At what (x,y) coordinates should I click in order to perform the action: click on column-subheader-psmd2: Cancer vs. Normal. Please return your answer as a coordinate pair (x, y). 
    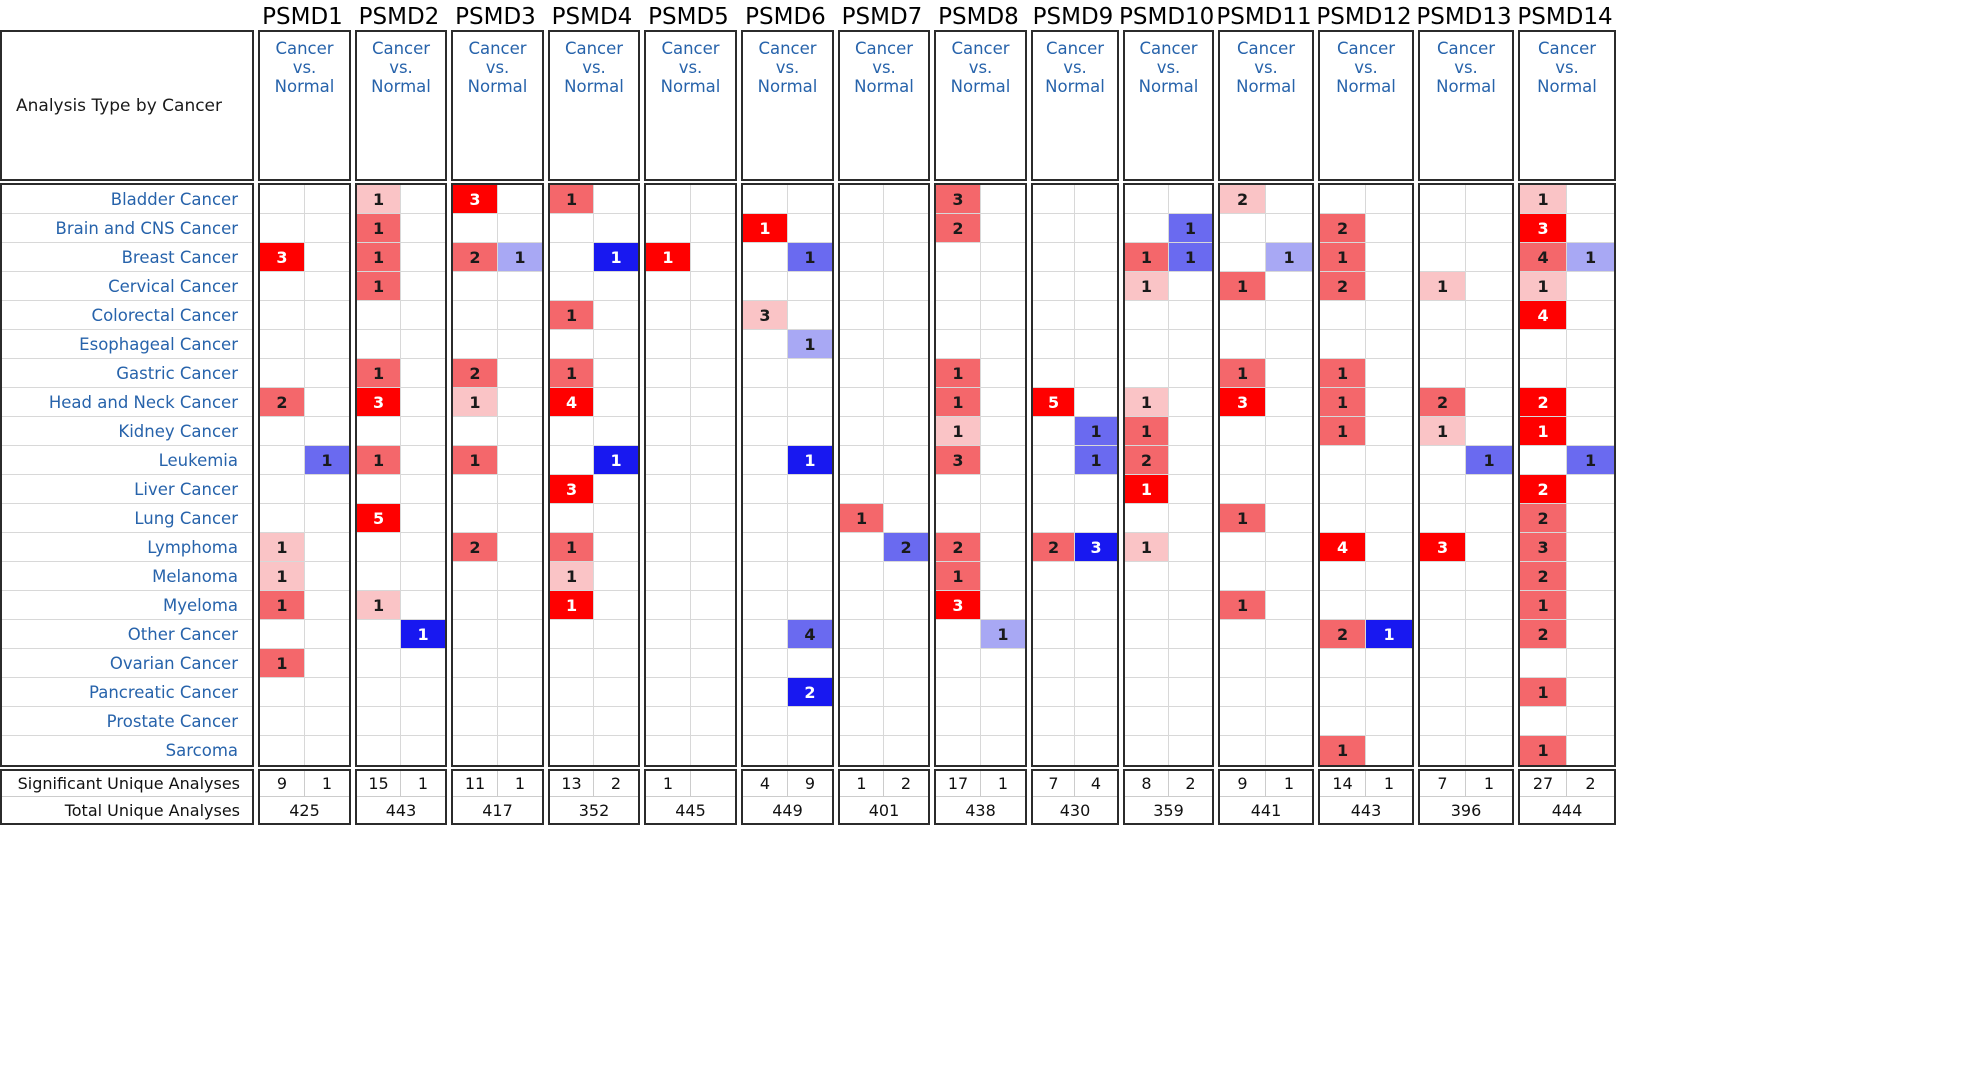
    Looking at the image, I should click on (401, 105).